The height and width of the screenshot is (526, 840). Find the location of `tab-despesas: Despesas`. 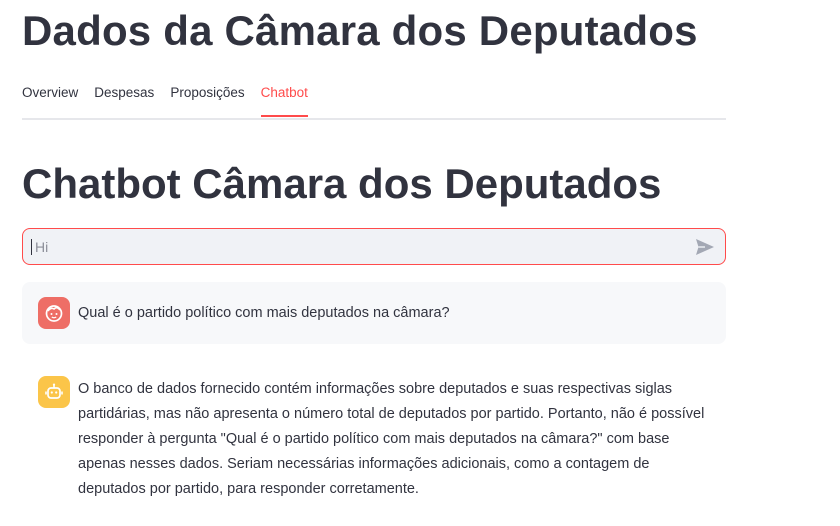

tab-despesas: Despesas is located at coordinates (124, 99).